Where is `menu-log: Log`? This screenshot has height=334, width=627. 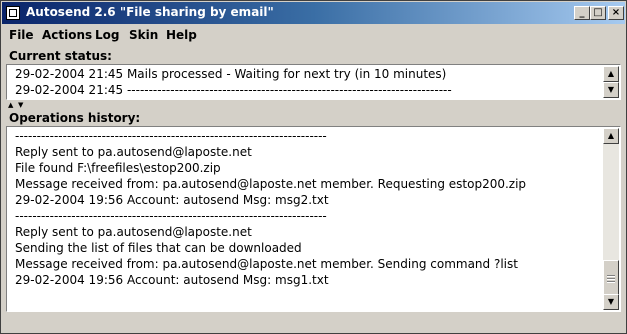 menu-log: Log is located at coordinates (107, 35).